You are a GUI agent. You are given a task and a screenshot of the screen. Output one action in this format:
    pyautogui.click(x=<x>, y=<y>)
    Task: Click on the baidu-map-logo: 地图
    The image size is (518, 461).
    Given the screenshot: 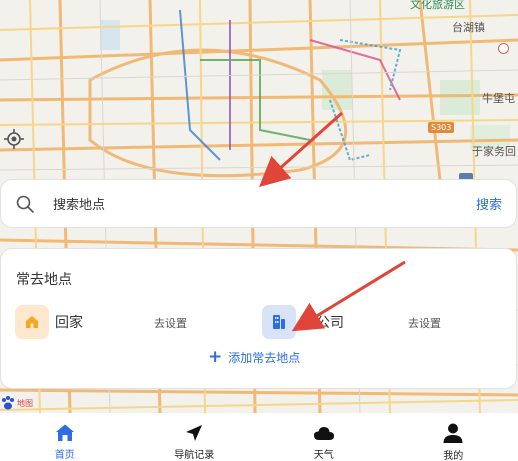 What is the action you would take?
    pyautogui.click(x=16, y=403)
    